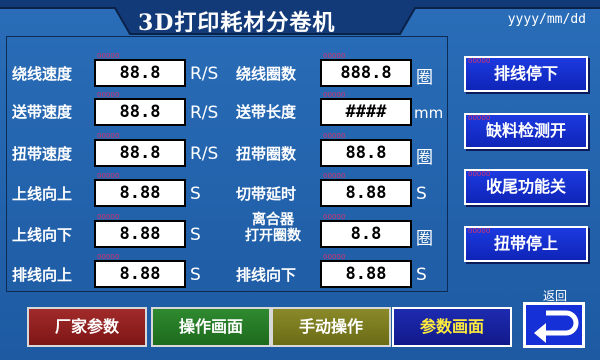 The height and width of the screenshot is (360, 600). What do you see at coordinates (429, 113) in the screenshot?
I see `unit-mm: mm` at bounding box center [429, 113].